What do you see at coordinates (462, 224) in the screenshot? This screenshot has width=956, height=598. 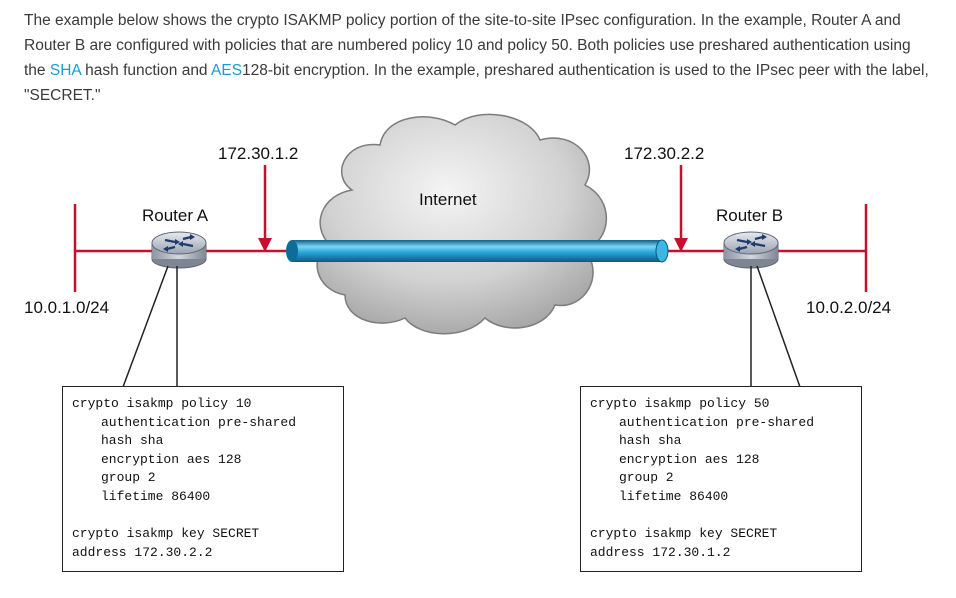 I see `internet-cloud` at bounding box center [462, 224].